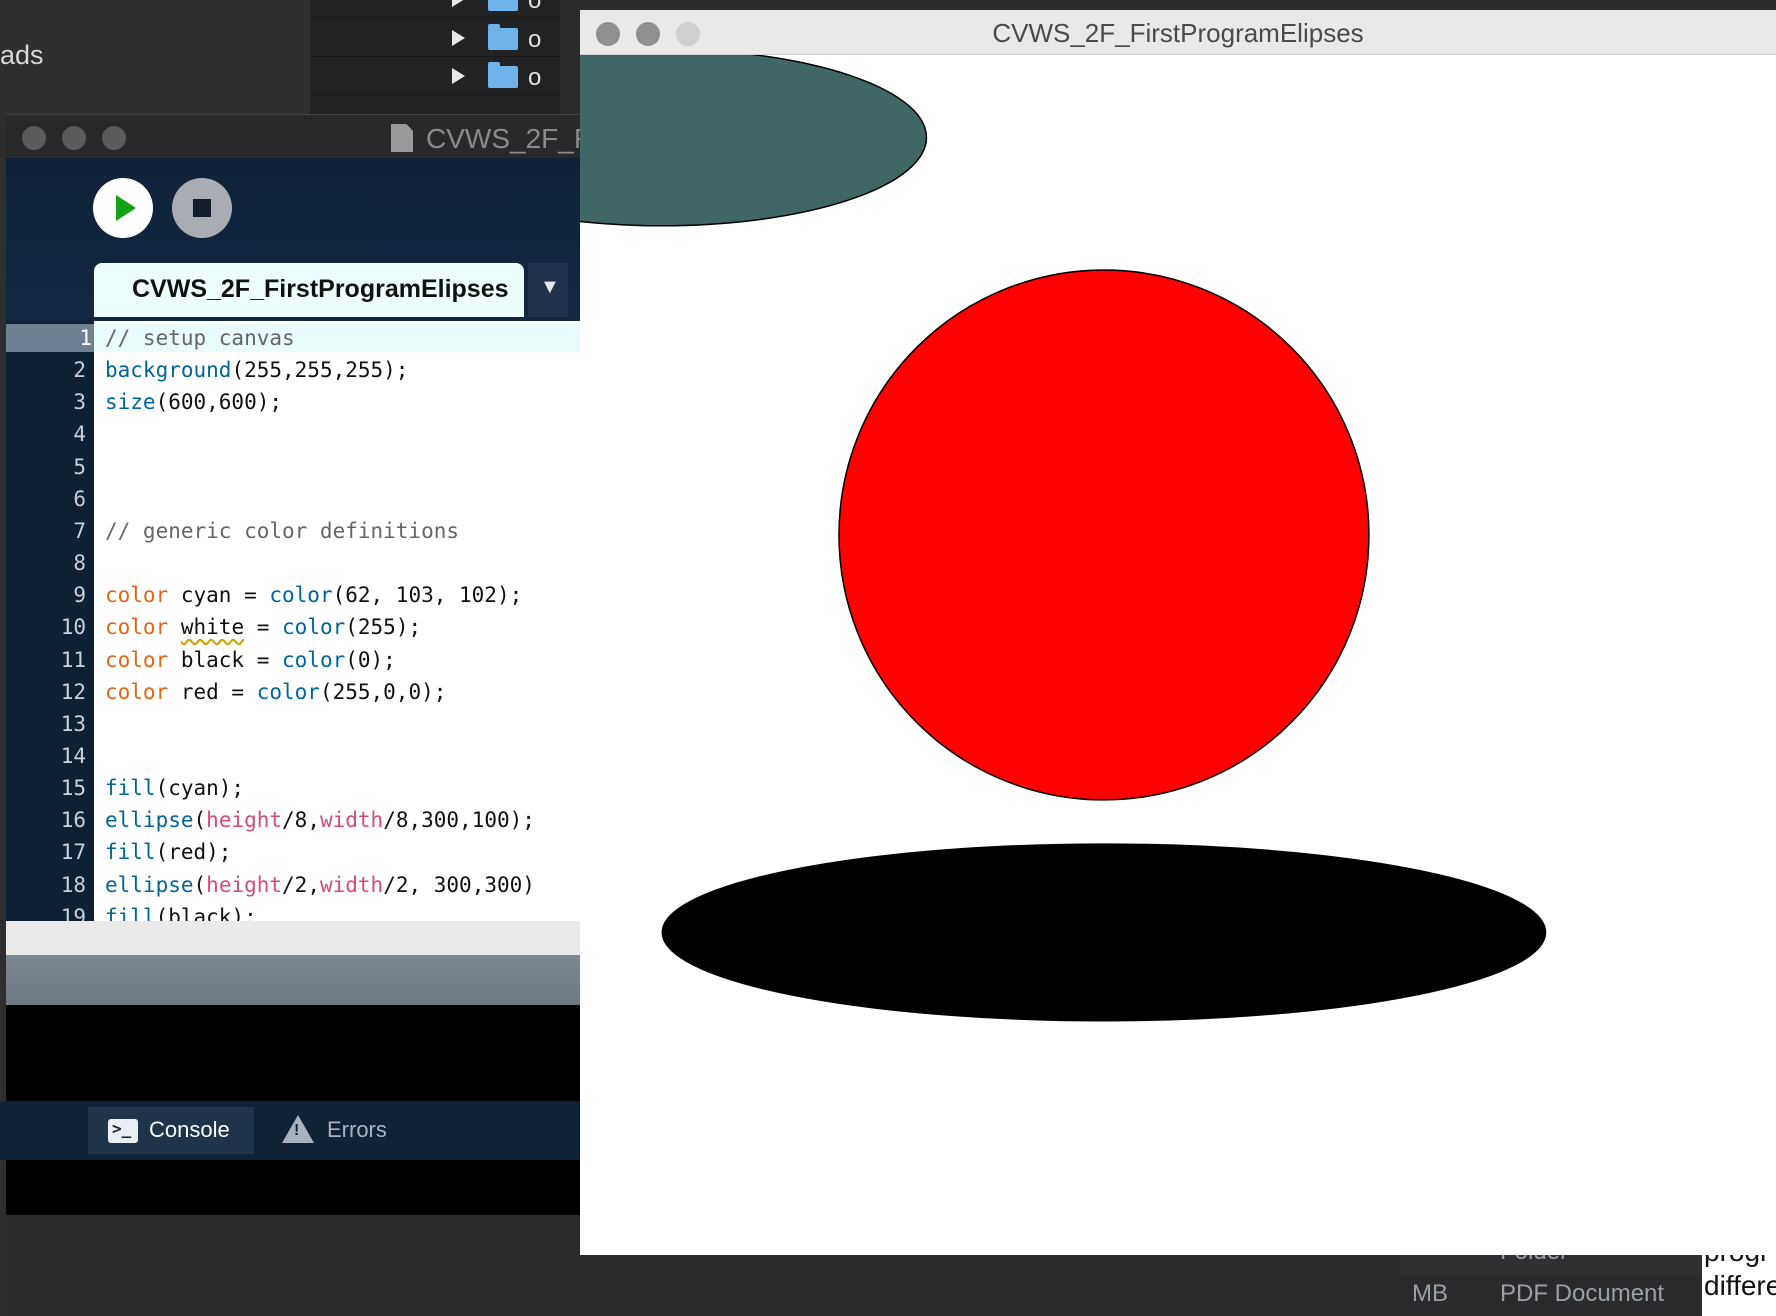 This screenshot has height=1316, width=1776. I want to click on line-number: 9, so click(79, 595).